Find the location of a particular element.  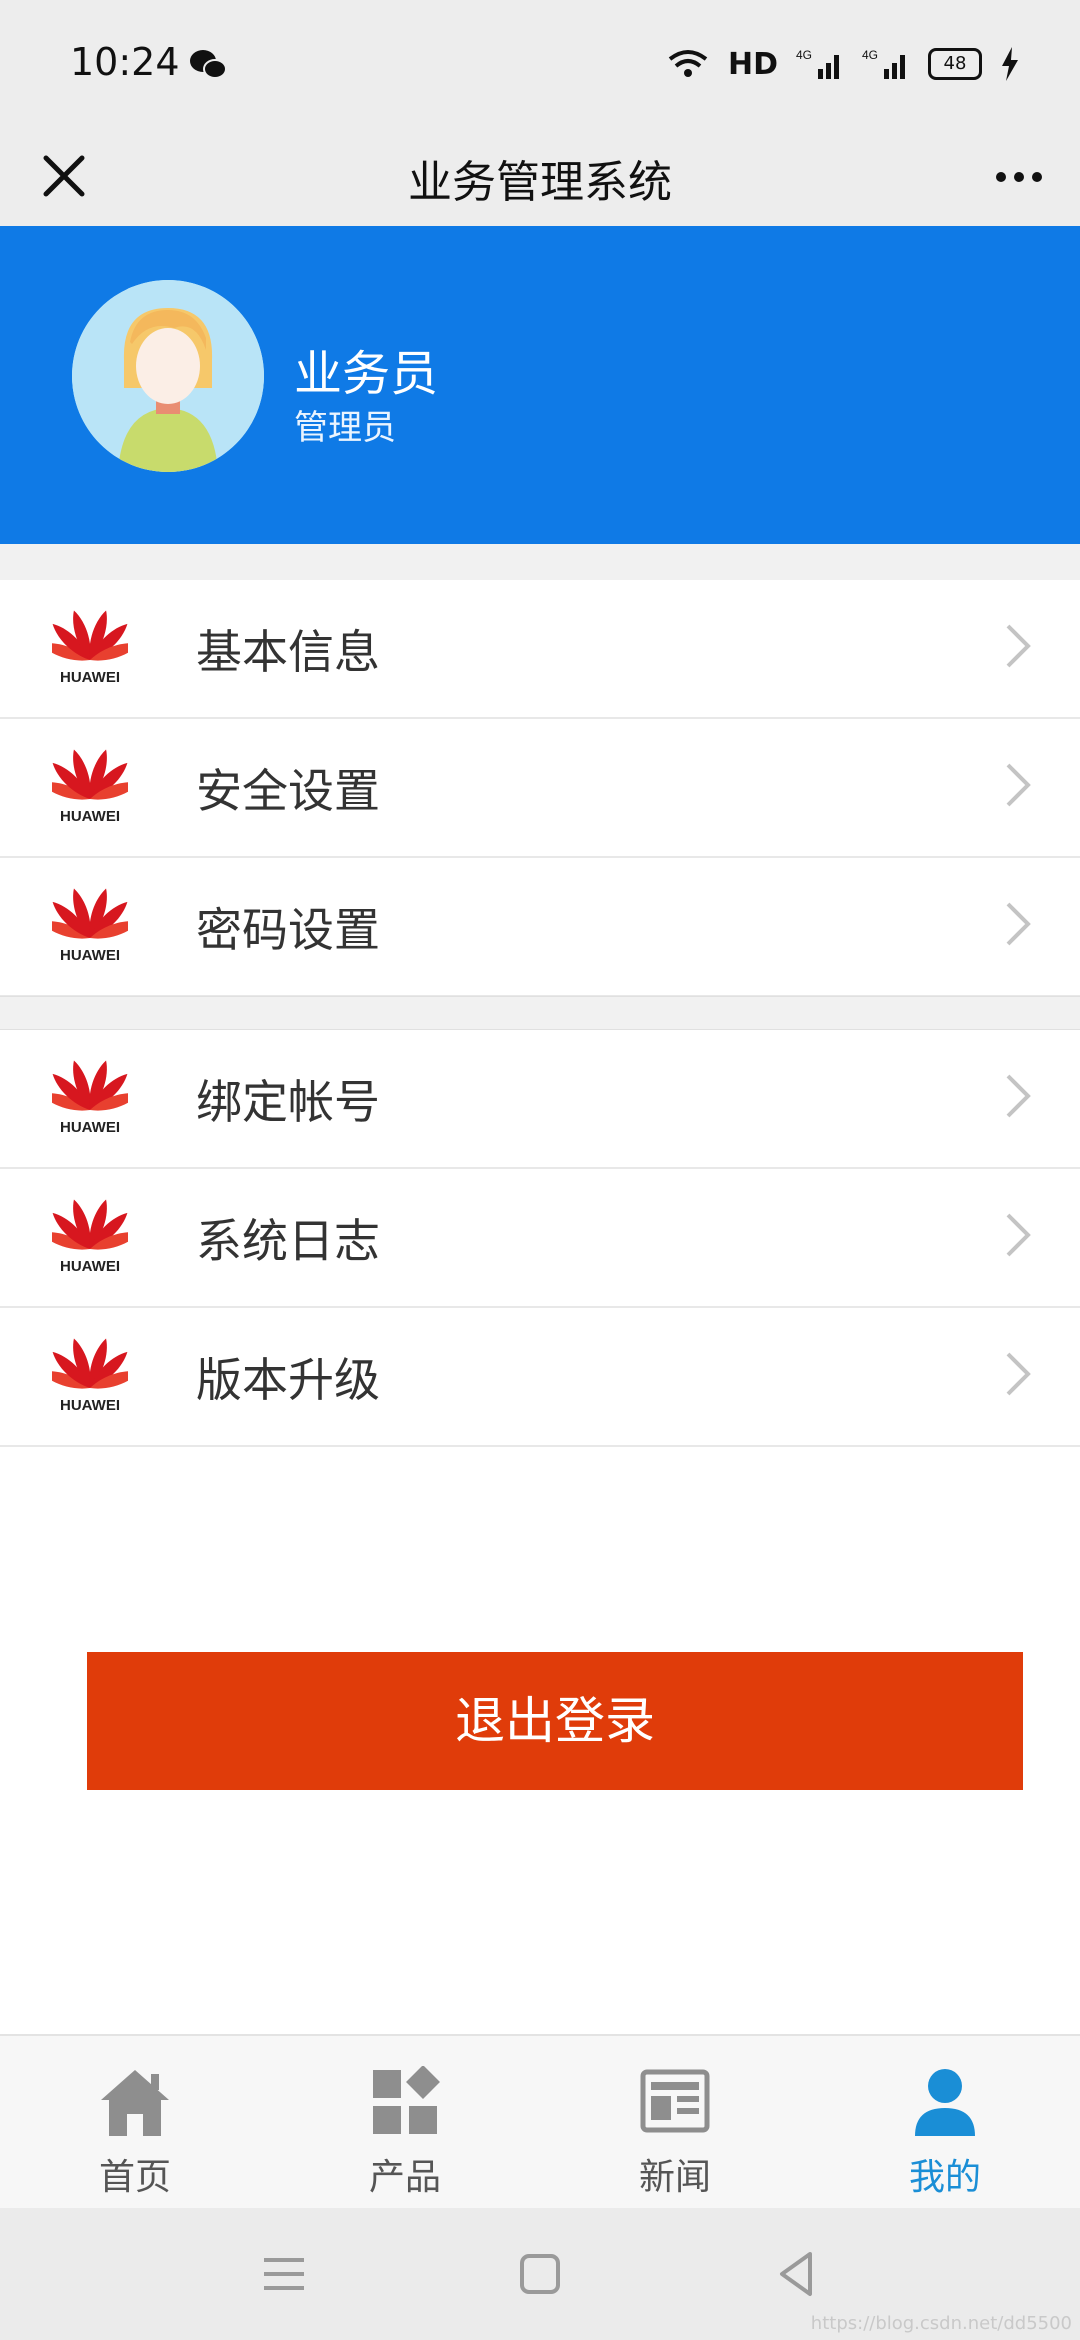

battery-icon: 48 is located at coordinates (955, 64).